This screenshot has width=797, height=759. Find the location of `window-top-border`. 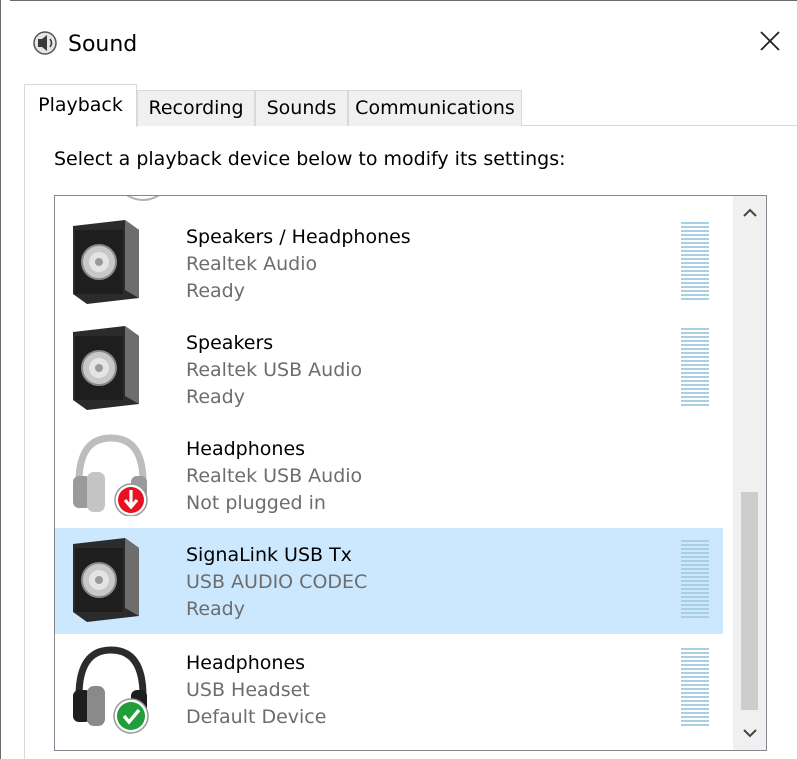

window-top-border is located at coordinates (398, 4).